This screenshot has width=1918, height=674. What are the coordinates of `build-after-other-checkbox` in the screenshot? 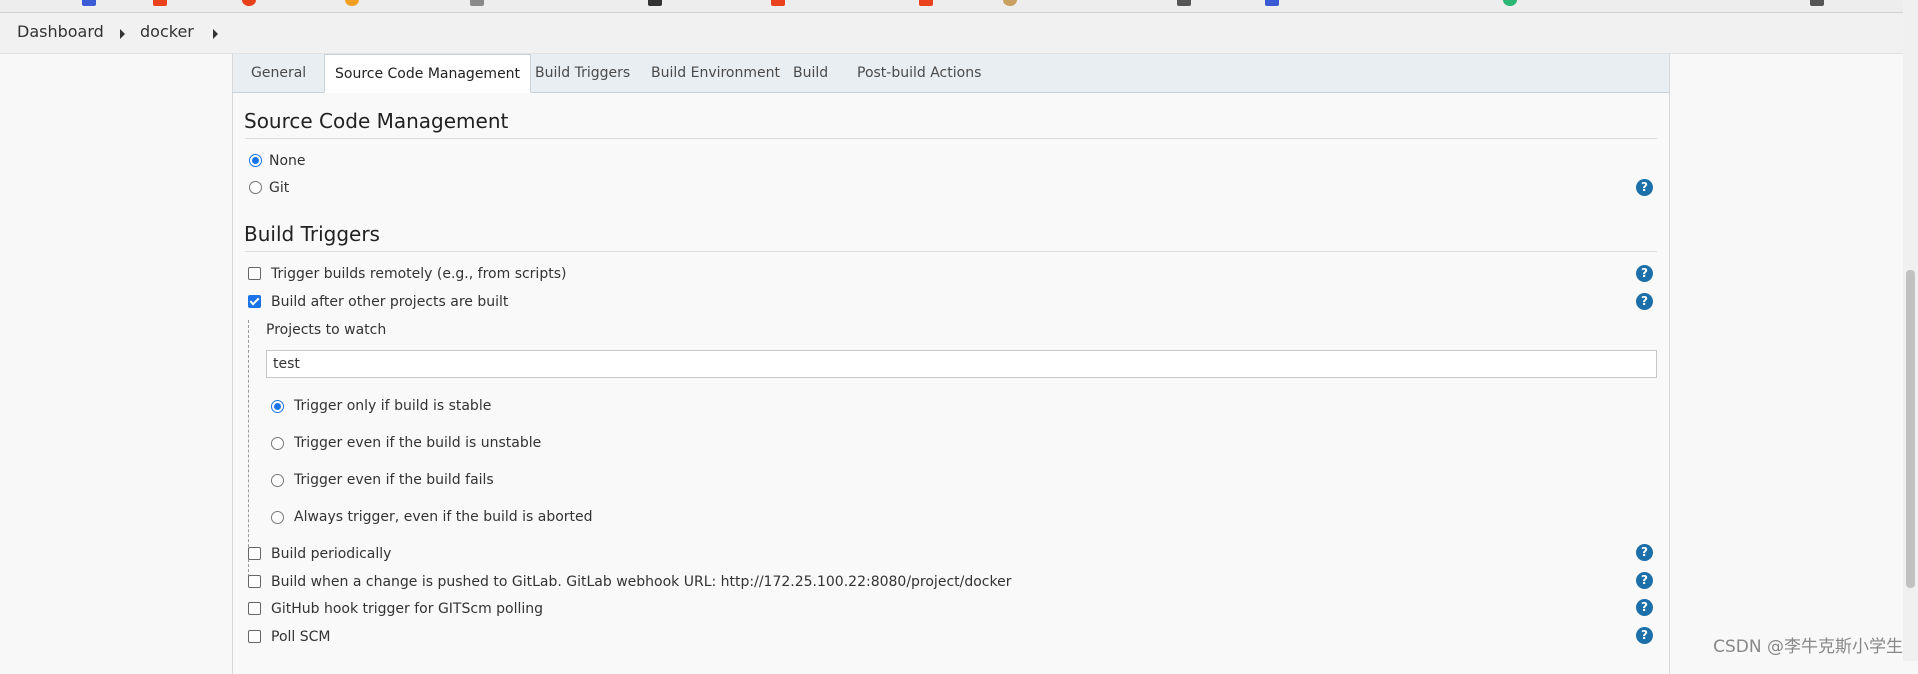 It's located at (254, 301).